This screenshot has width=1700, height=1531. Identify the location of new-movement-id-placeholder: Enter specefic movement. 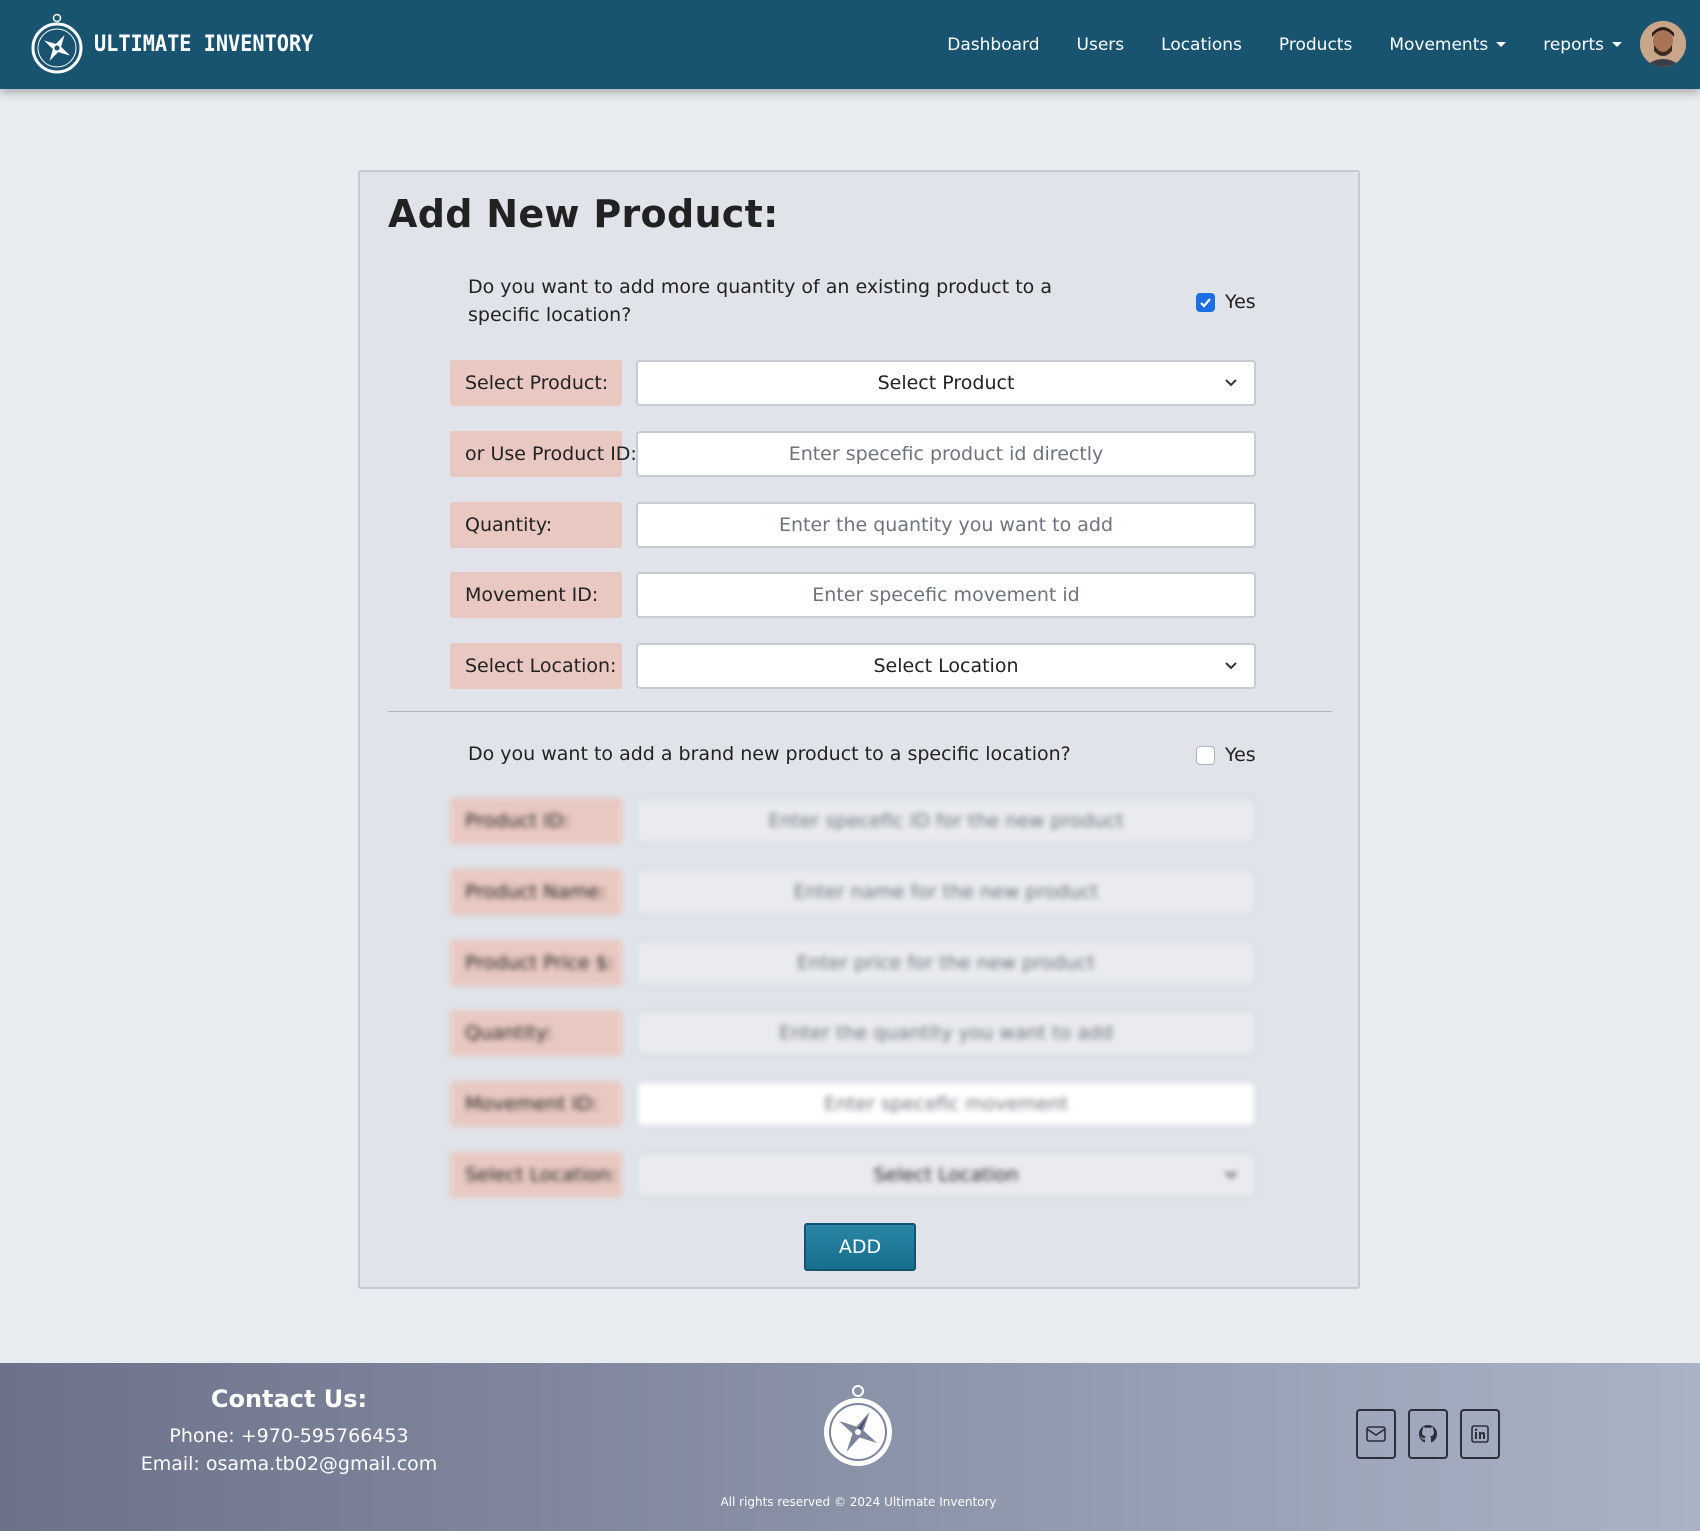
(946, 1104).